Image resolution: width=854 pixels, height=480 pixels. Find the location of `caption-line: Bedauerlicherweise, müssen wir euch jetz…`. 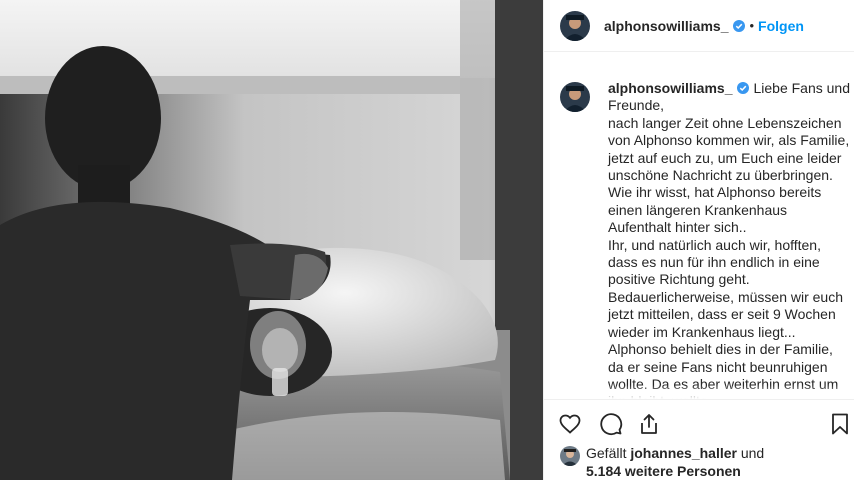

caption-line: Bedauerlicherweise, müssen wir euch jetz… is located at coordinates (725, 343).